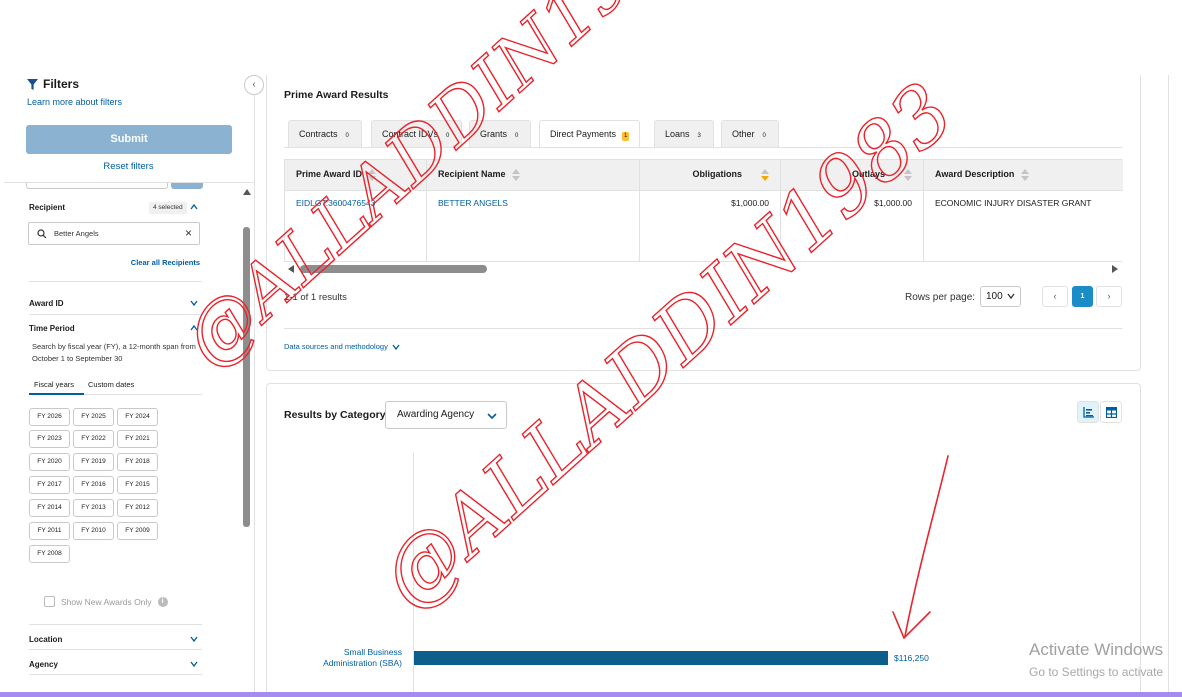  I want to click on fy-button: FY 2020, so click(49, 462).